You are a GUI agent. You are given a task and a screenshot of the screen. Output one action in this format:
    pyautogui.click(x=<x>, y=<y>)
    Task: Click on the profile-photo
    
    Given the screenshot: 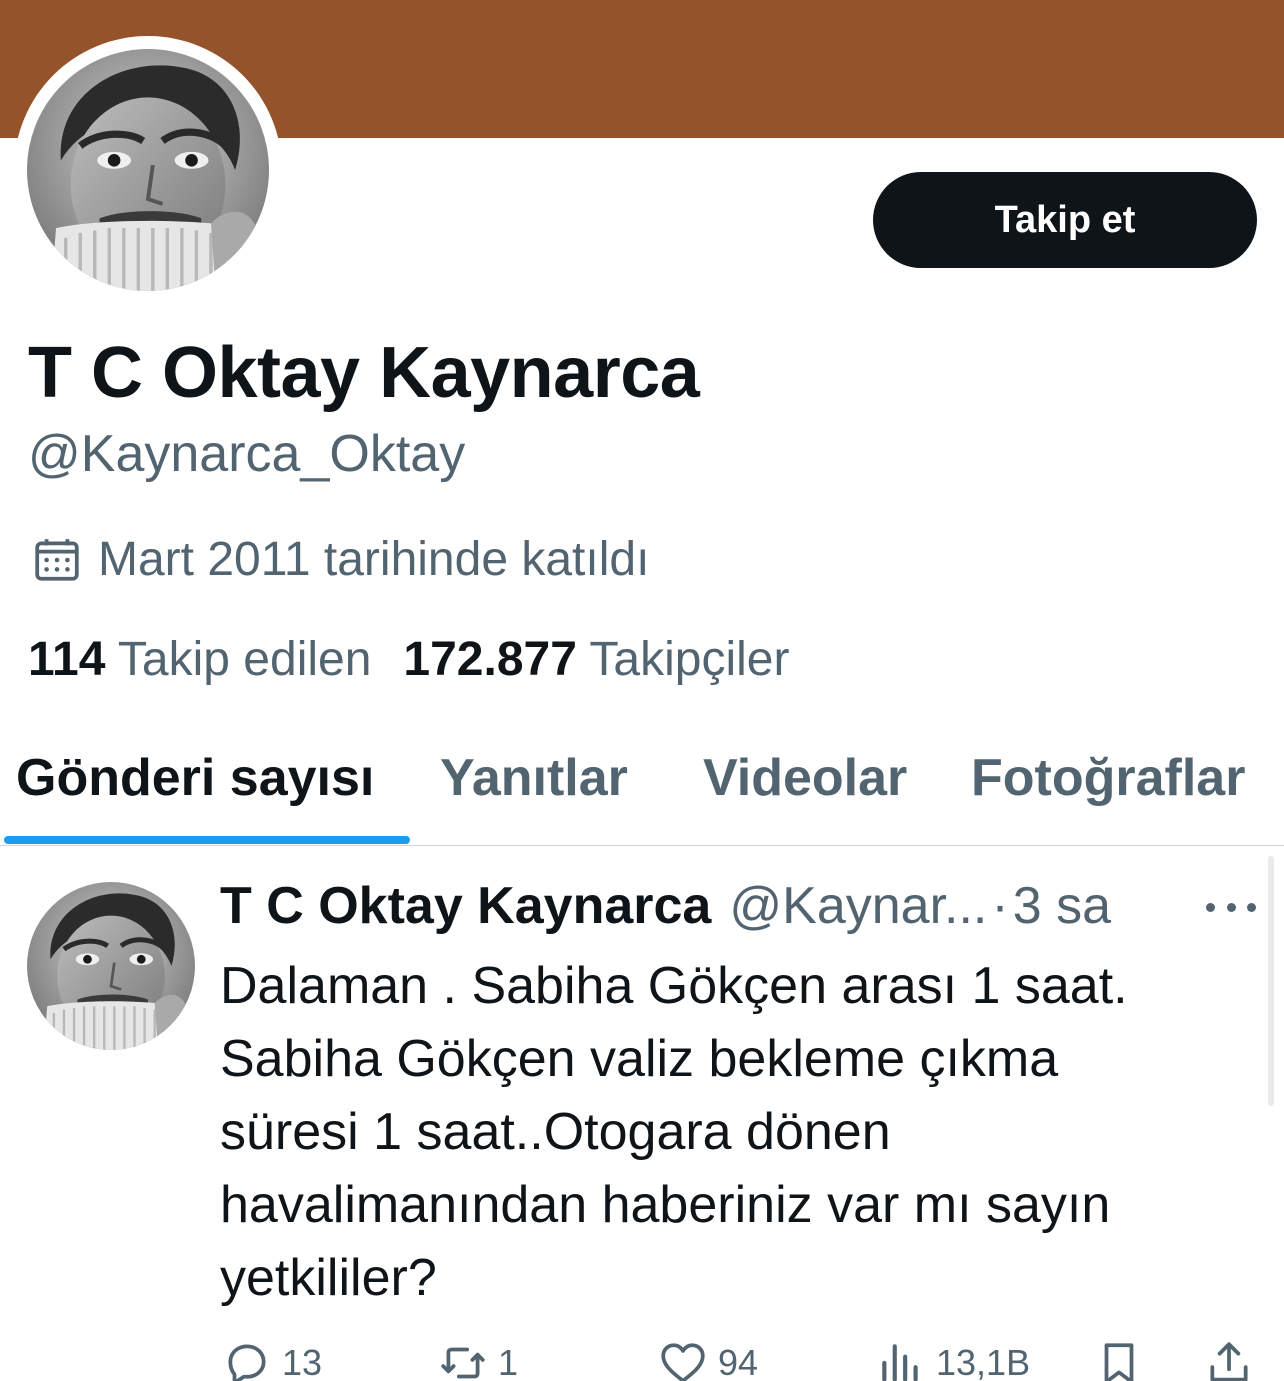 What is the action you would take?
    pyautogui.click(x=148, y=170)
    